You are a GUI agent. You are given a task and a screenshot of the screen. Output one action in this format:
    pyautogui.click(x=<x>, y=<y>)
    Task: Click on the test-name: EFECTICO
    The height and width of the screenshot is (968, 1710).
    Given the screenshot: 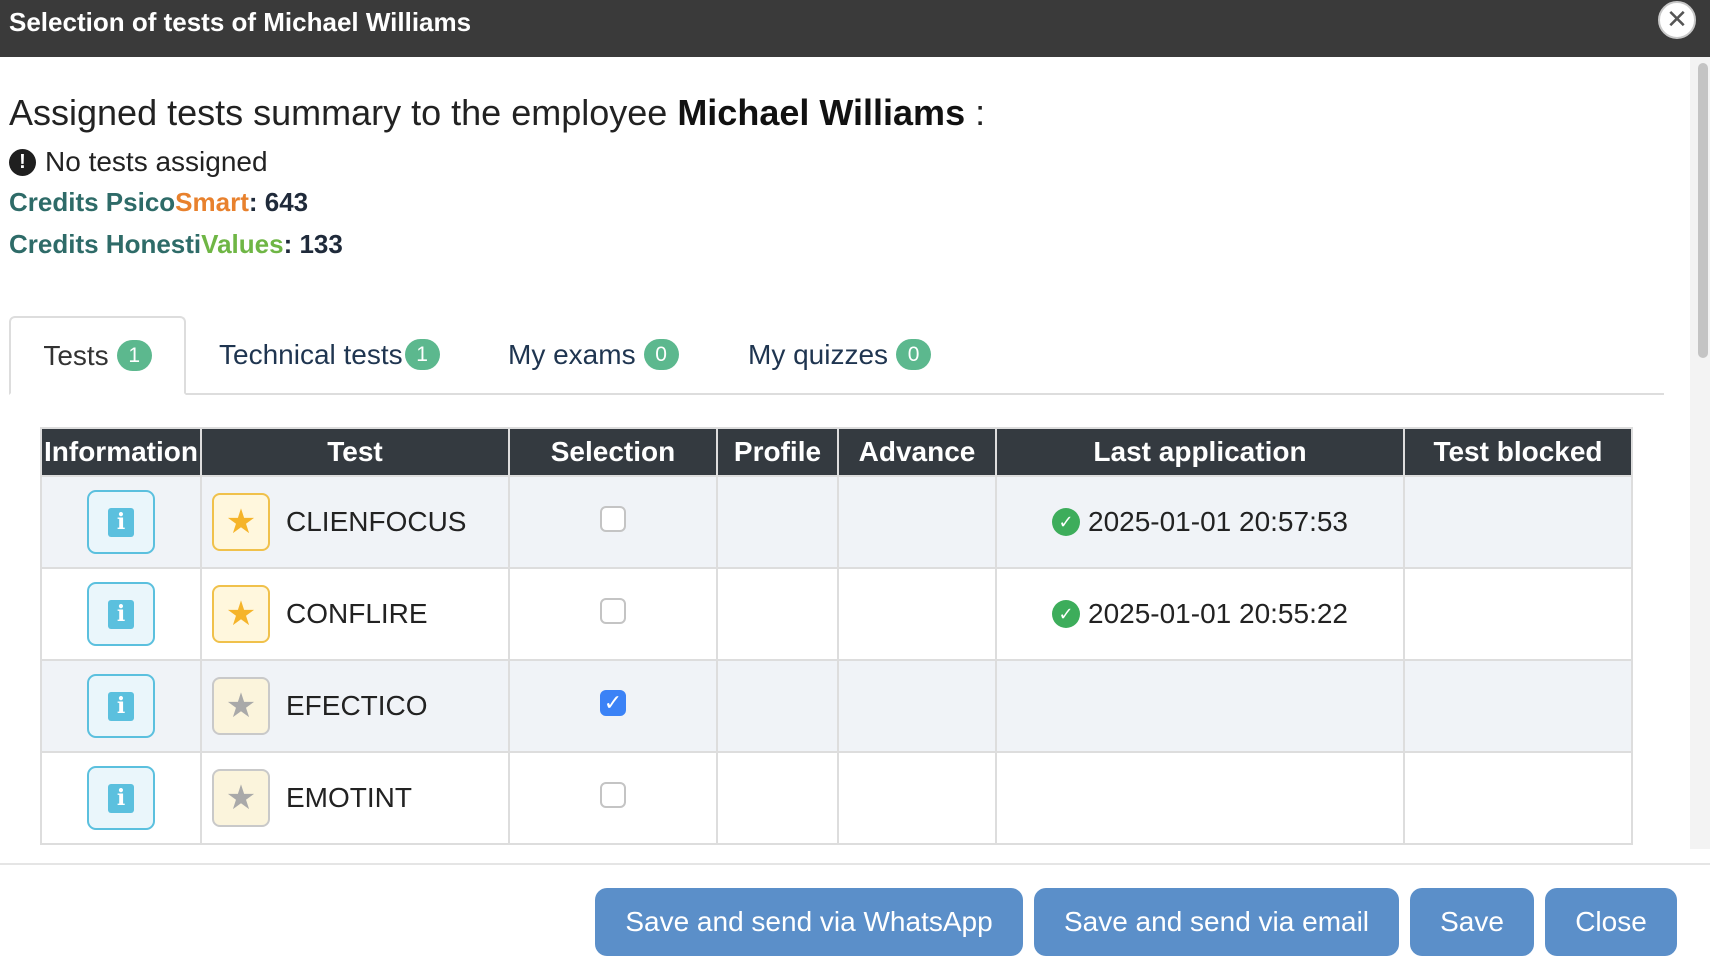 What is the action you would take?
    pyautogui.click(x=357, y=705)
    